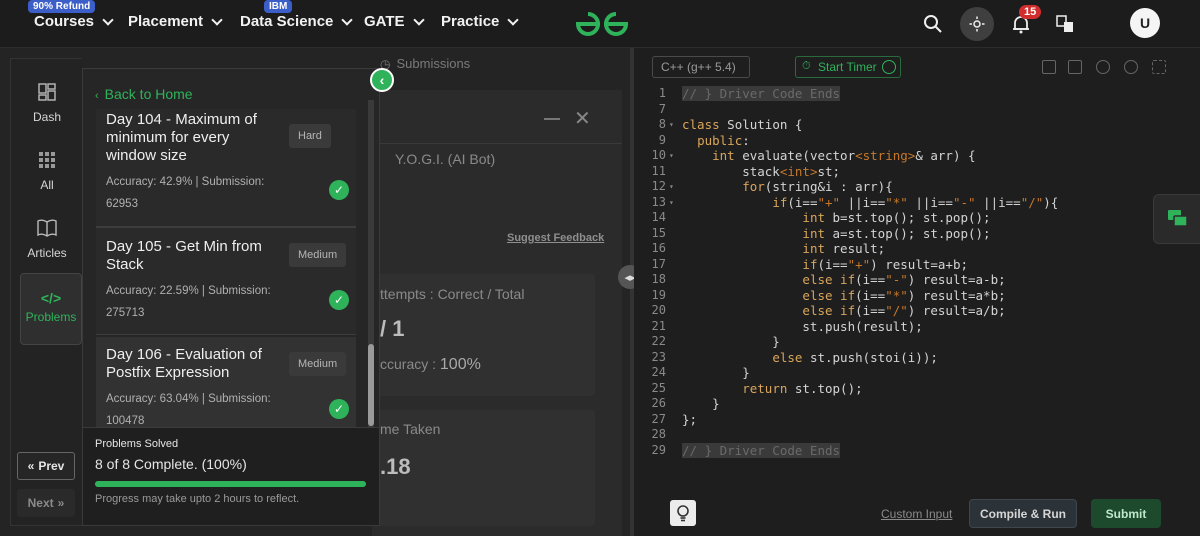  Describe the element at coordinates (1131, 67) in the screenshot. I see `refresh-icon` at that location.